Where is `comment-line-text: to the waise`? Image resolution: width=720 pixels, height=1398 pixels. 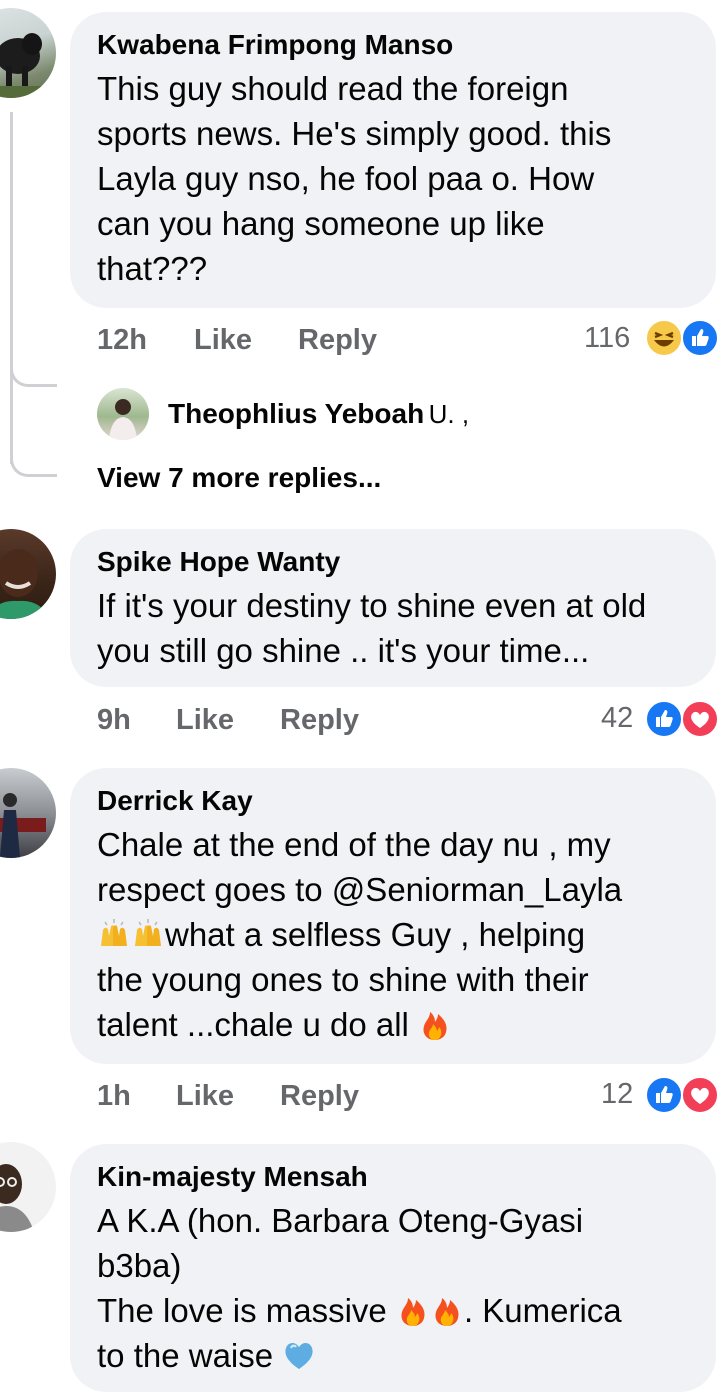
comment-line-text: to the waise is located at coordinates (185, 1355).